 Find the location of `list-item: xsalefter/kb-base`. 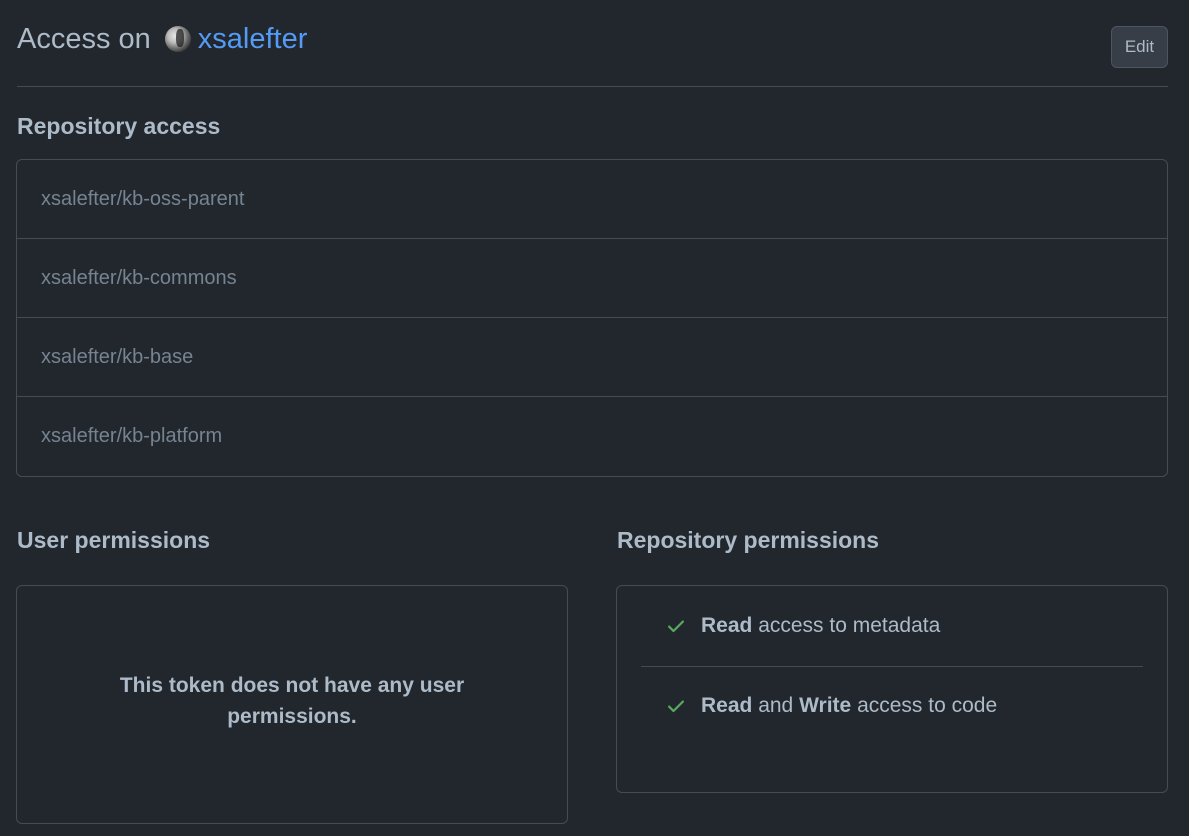

list-item: xsalefter/kb-base is located at coordinates (592, 357).